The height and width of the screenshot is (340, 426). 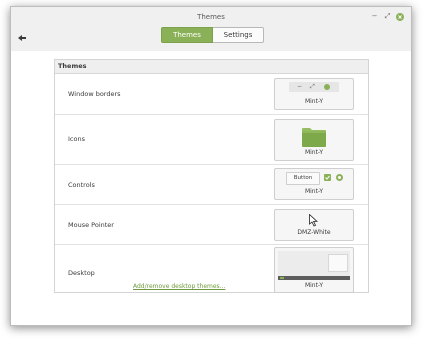 What do you see at coordinates (81, 273) in the screenshot?
I see `desktop-label: Desktop` at bounding box center [81, 273].